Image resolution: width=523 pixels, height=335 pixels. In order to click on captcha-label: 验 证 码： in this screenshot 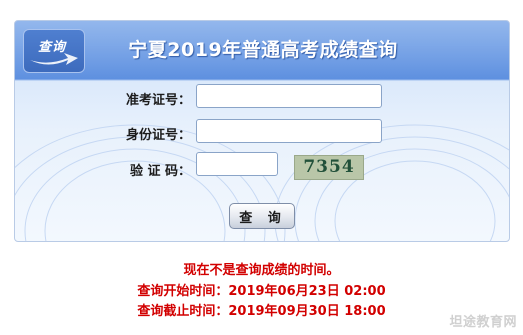, I will do `click(160, 171)`.